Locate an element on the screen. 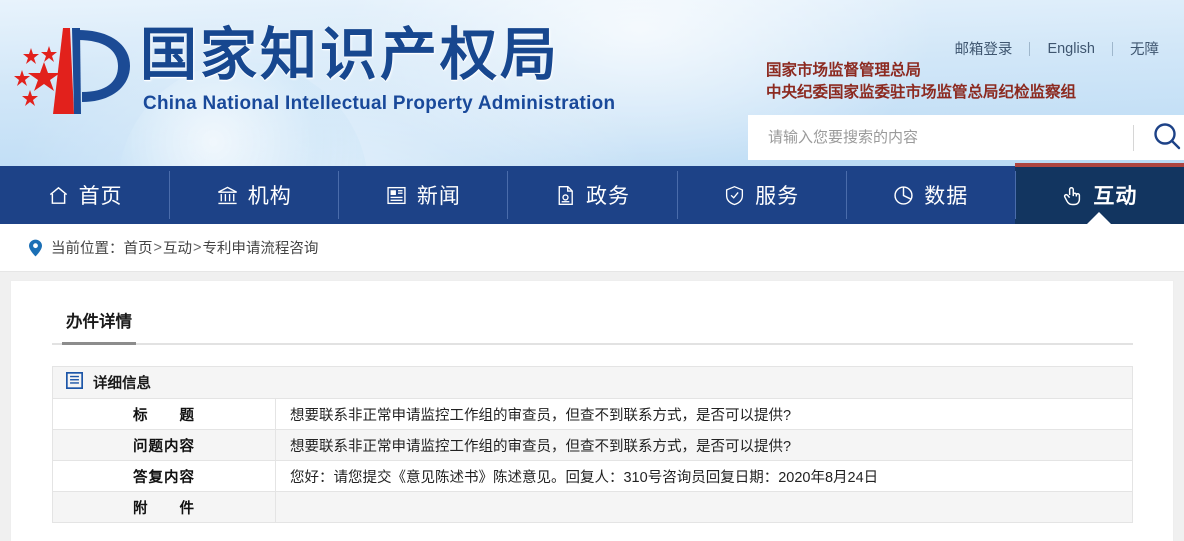  active-tab-pointer is located at coordinates (1099, 218).